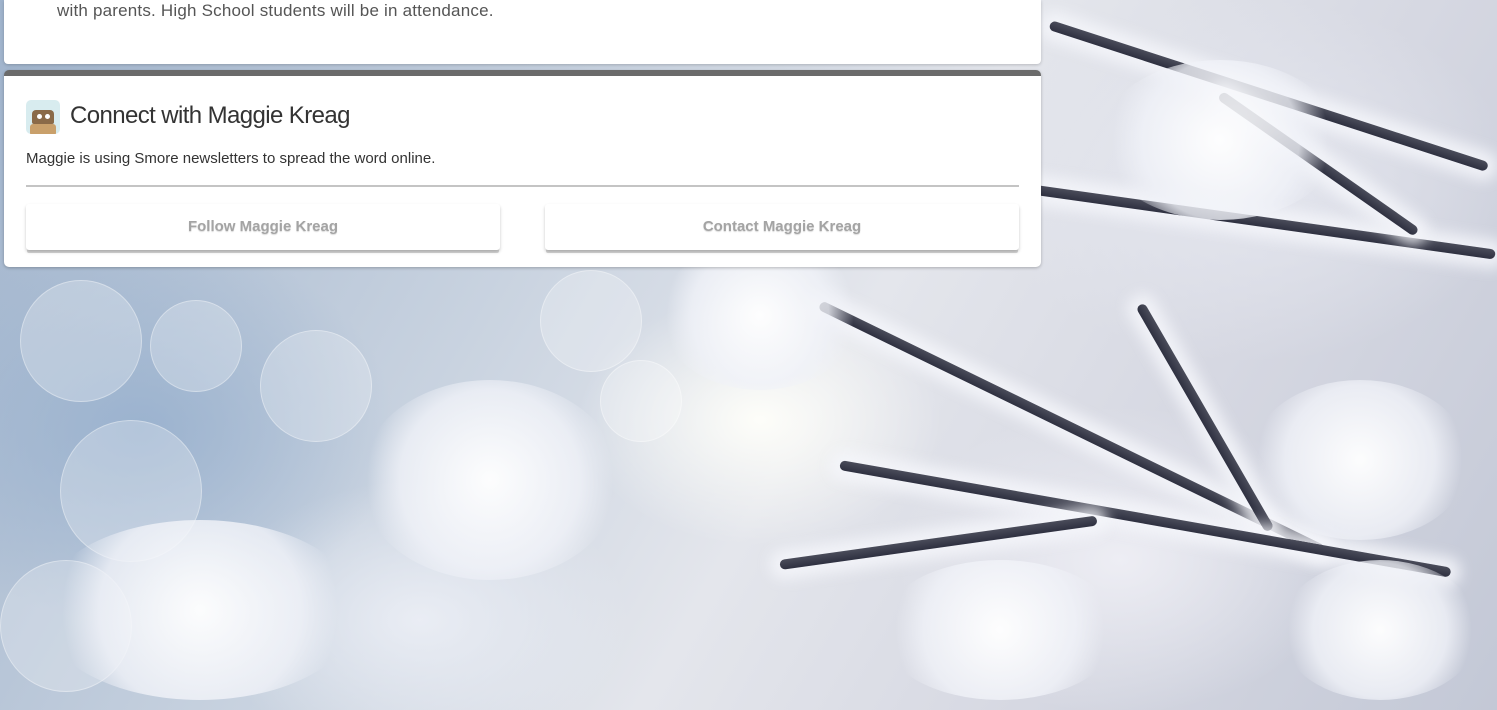 The image size is (1497, 710). What do you see at coordinates (263, 227) in the screenshot?
I see `follow-button: Follow Maggie Kreag` at bounding box center [263, 227].